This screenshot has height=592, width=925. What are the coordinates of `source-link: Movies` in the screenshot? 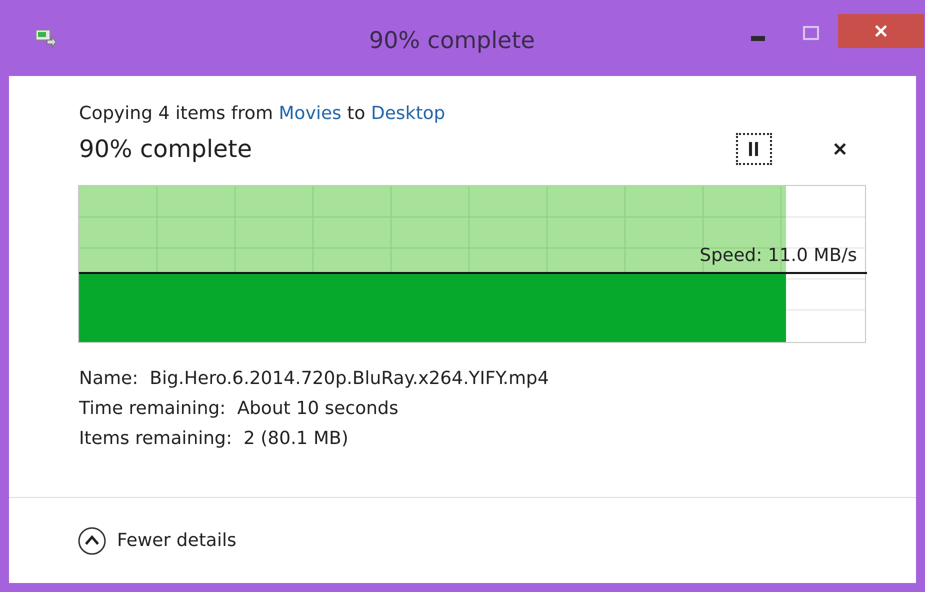 It's located at (310, 113).